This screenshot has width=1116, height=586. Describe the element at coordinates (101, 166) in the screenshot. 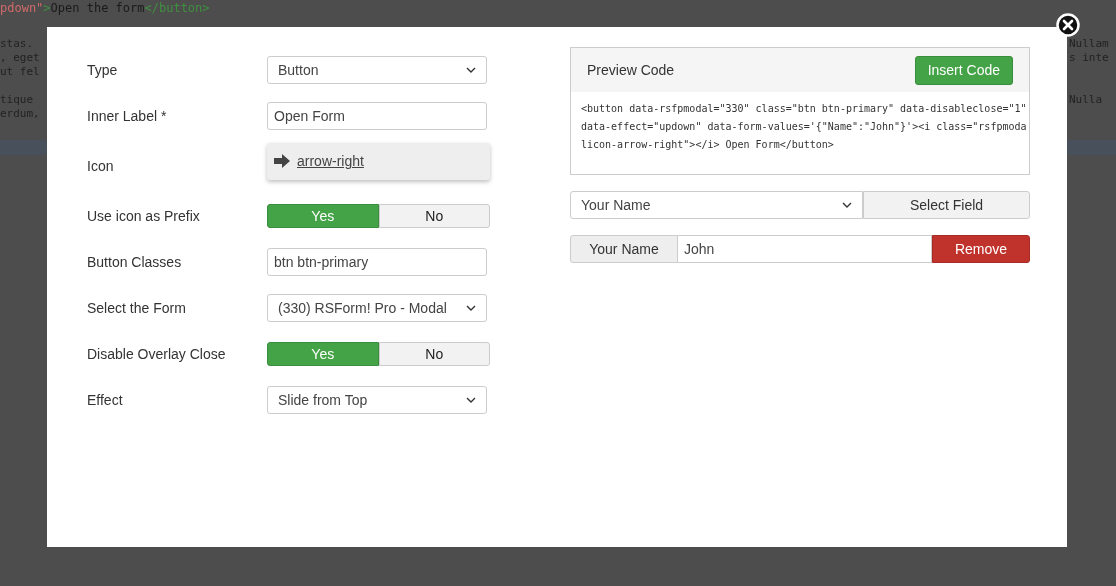

I see `field-label: Icon` at that location.